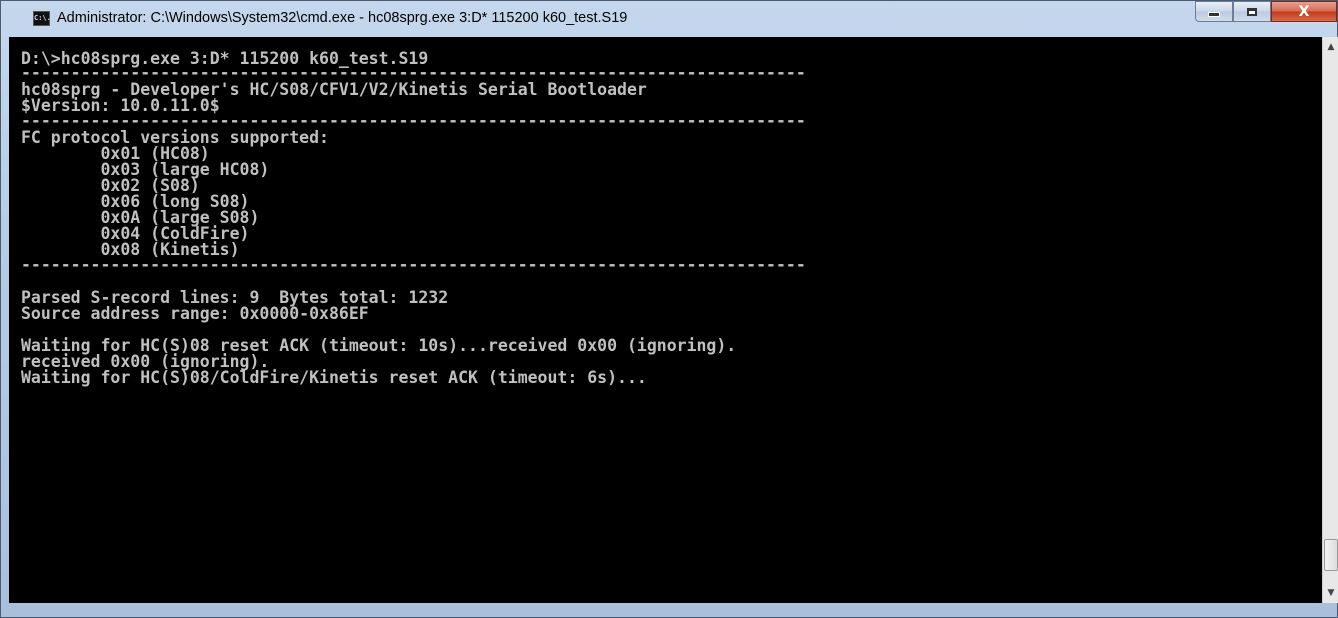  Describe the element at coordinates (669, 610) in the screenshot. I see `window-bottom-frame` at that location.